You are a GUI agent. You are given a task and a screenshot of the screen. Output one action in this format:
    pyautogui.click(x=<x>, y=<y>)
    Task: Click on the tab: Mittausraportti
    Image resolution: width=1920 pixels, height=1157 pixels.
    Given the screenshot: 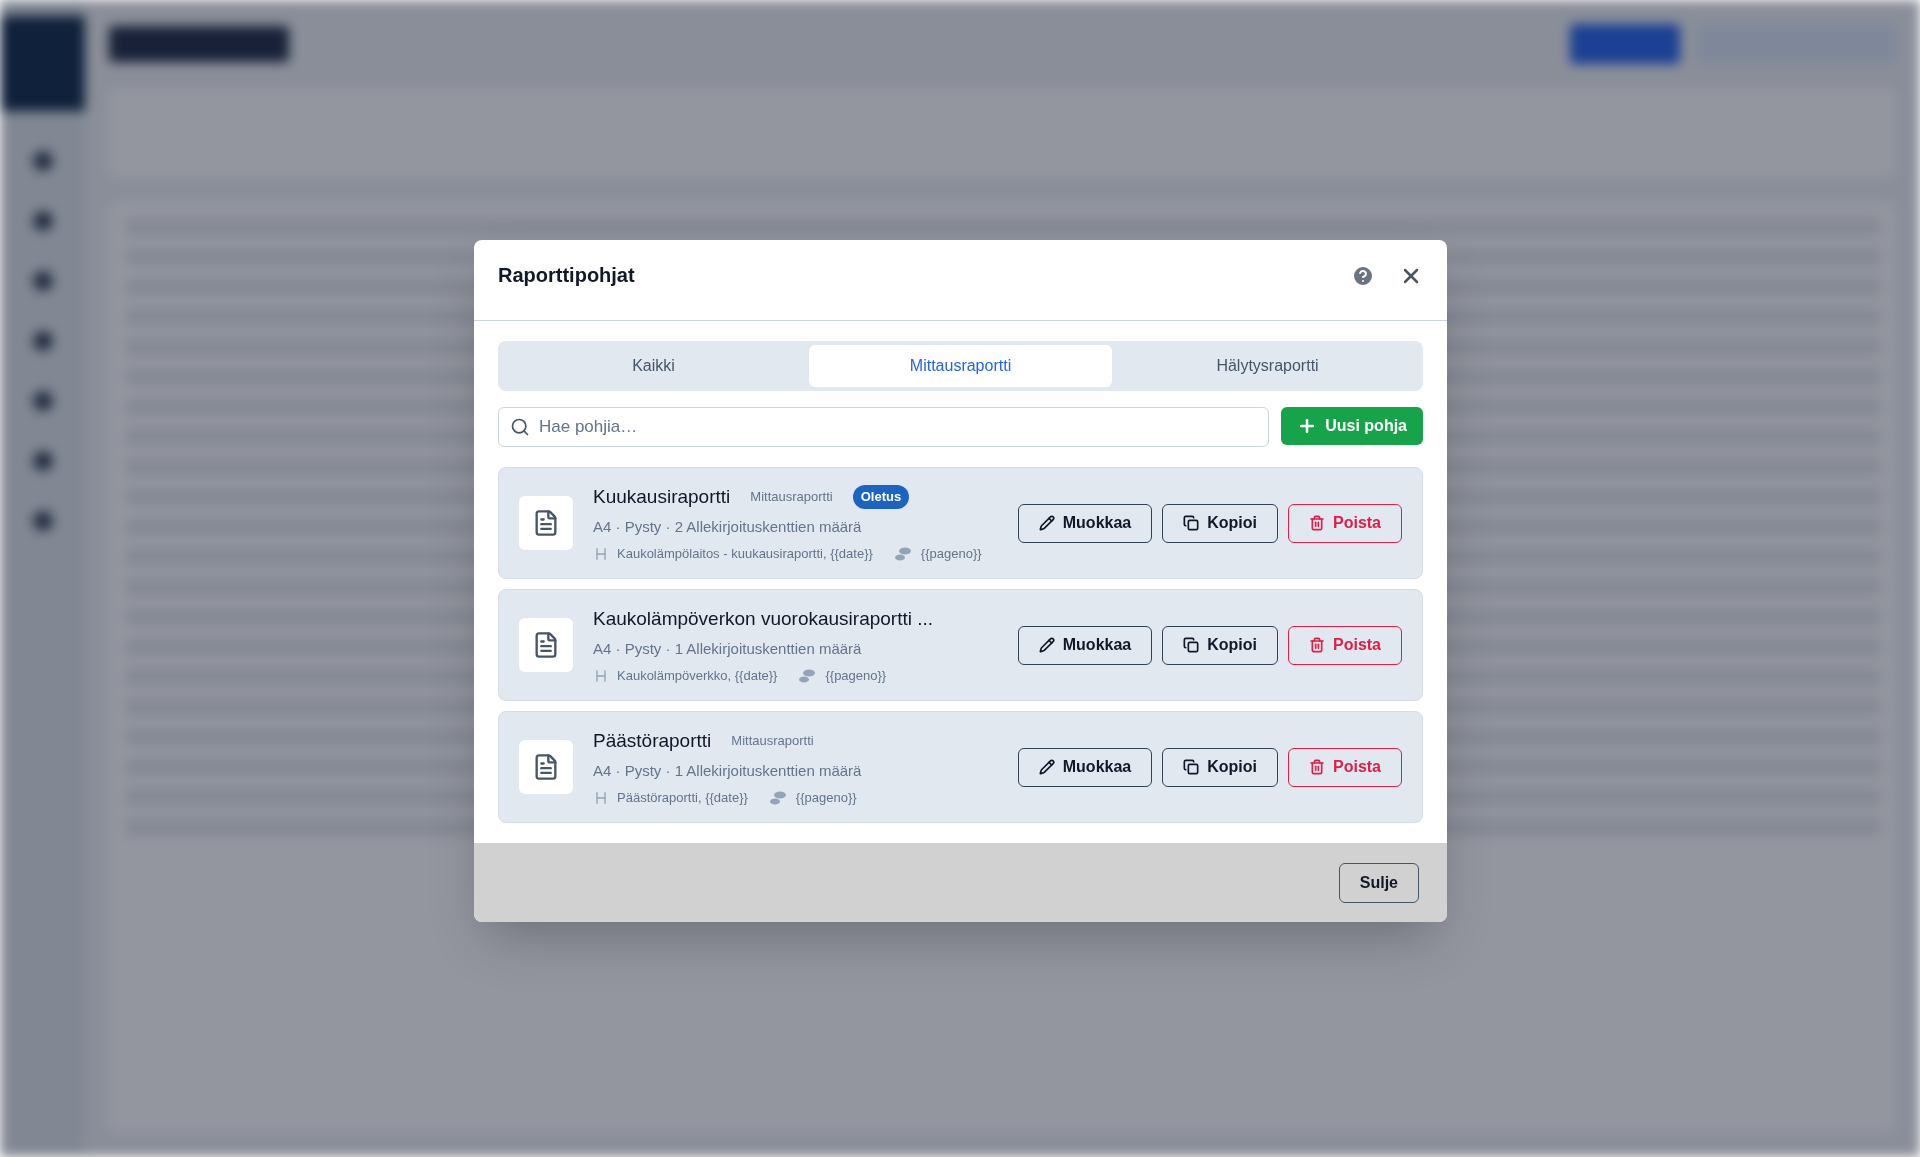 What is the action you would take?
    pyautogui.click(x=960, y=366)
    